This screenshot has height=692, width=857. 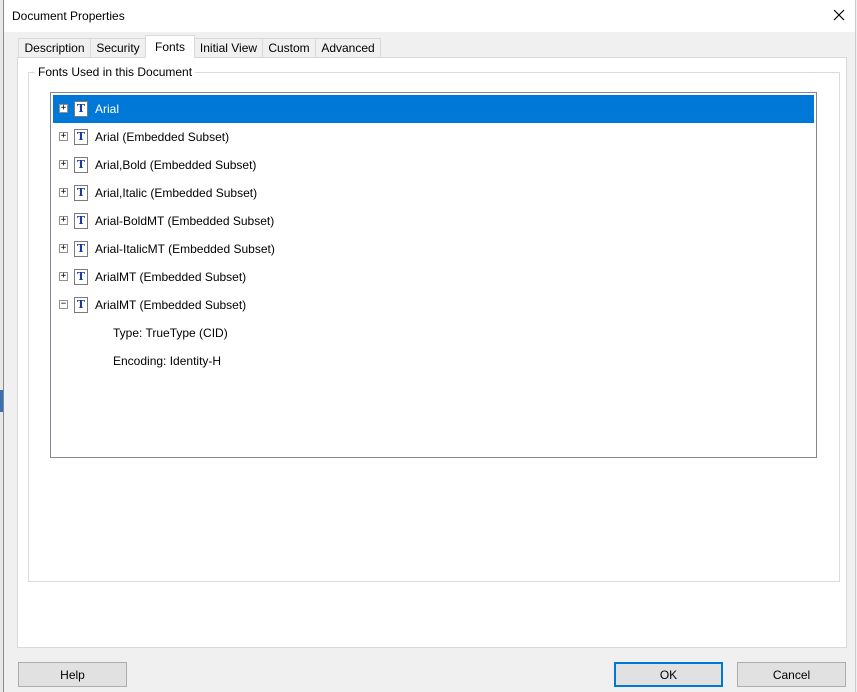 What do you see at coordinates (170, 46) in the screenshot?
I see `tab-fonts: Fonts` at bounding box center [170, 46].